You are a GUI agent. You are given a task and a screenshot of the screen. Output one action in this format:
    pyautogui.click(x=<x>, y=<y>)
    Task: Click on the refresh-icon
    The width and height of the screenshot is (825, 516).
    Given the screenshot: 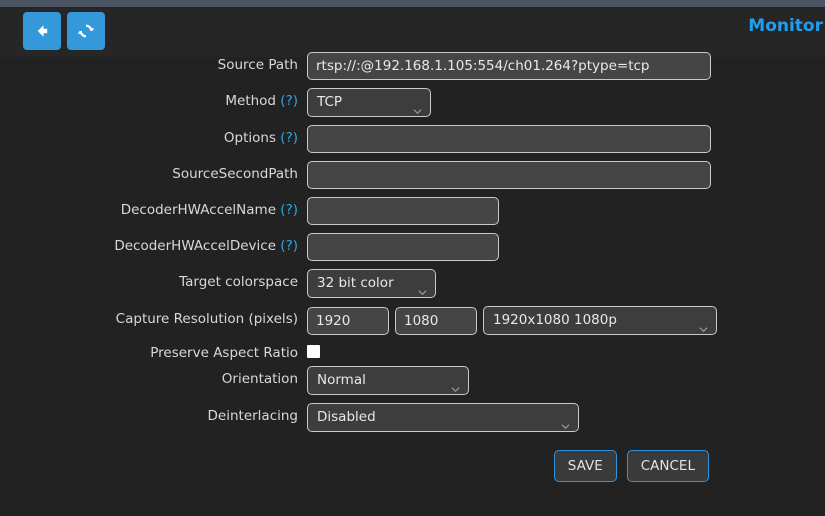 What is the action you would take?
    pyautogui.click(x=86, y=31)
    